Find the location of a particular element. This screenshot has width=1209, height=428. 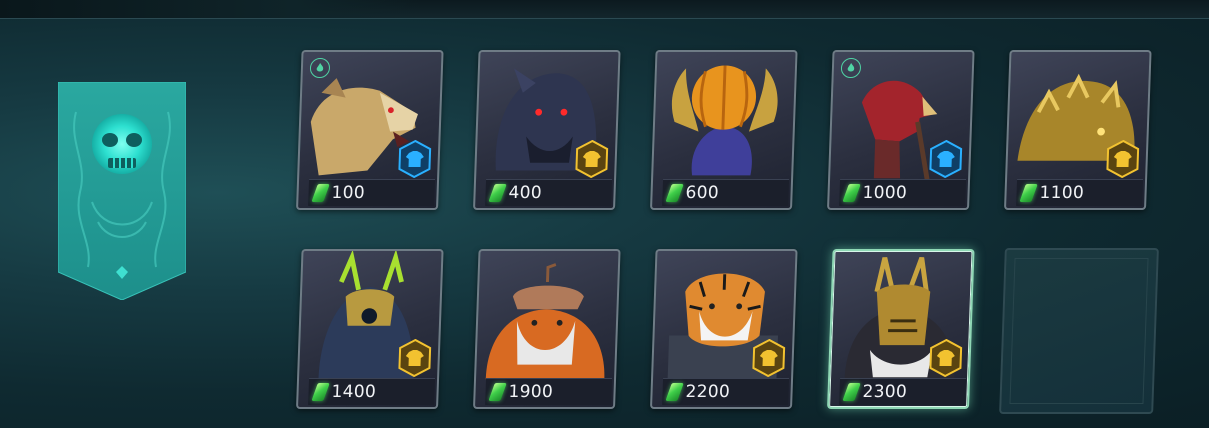

price-label: 1000 is located at coordinates (885, 193).